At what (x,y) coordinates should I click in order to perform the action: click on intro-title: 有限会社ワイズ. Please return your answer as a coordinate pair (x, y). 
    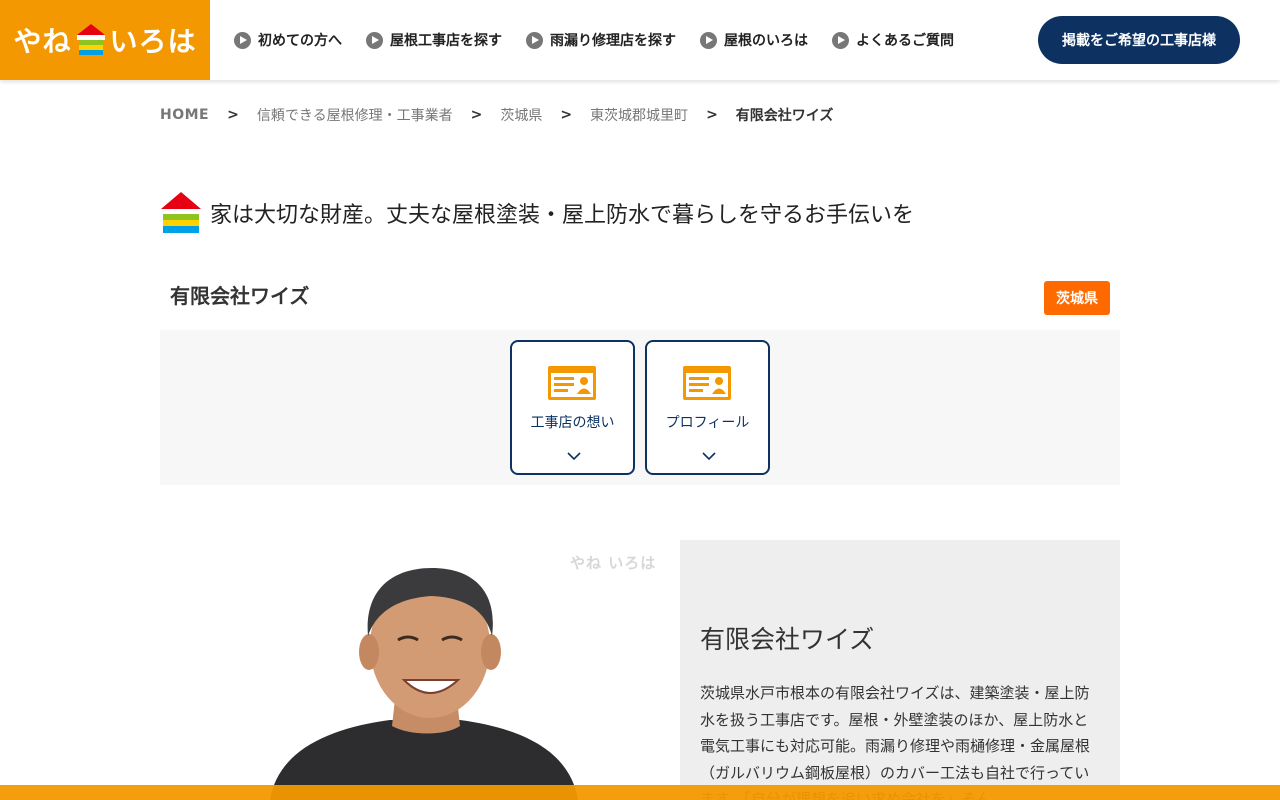
    Looking at the image, I should click on (787, 639).